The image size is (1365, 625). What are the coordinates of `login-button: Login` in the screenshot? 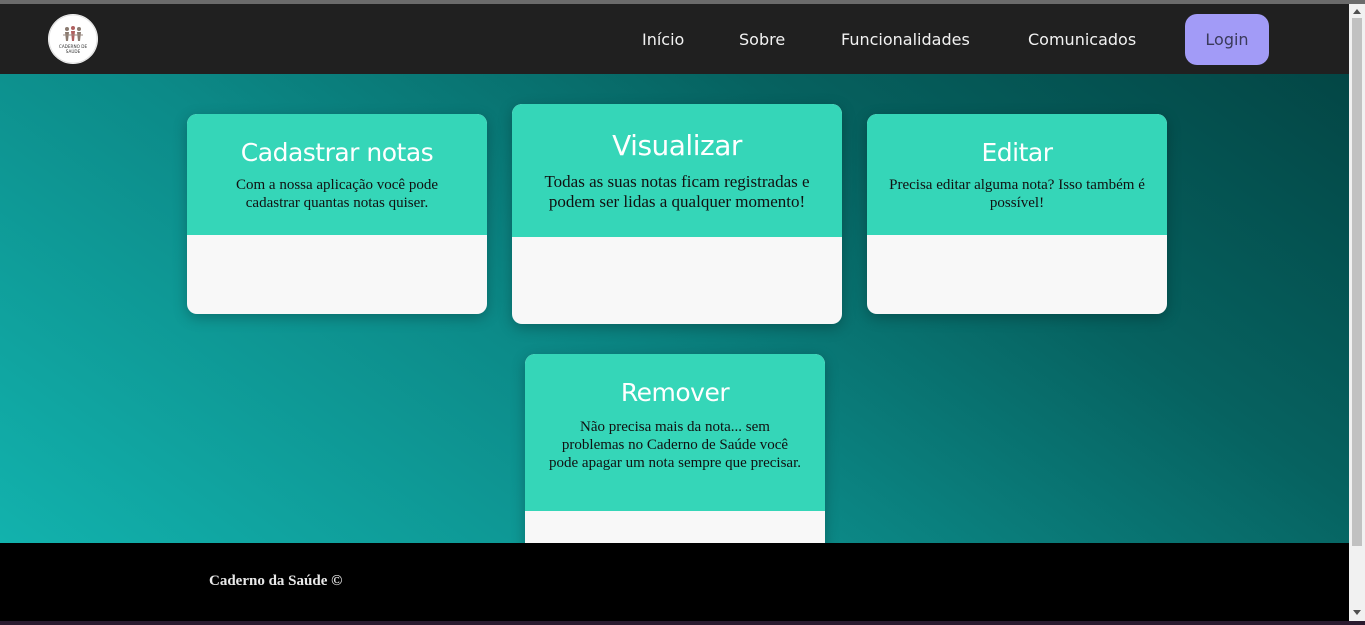 It's located at (1227, 39).